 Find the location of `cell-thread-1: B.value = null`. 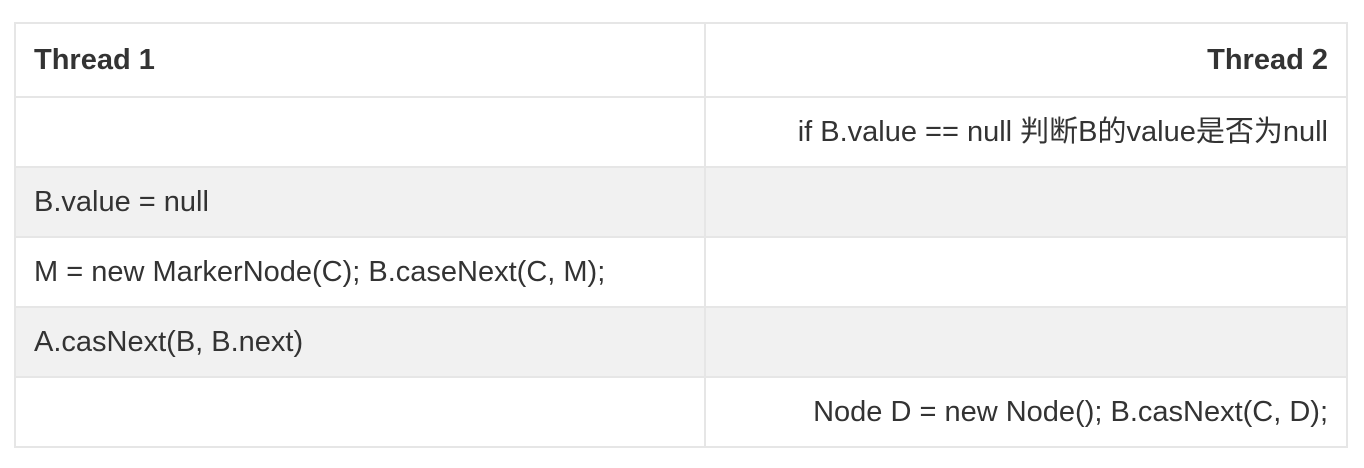

cell-thread-1: B.value = null is located at coordinates (360, 202).